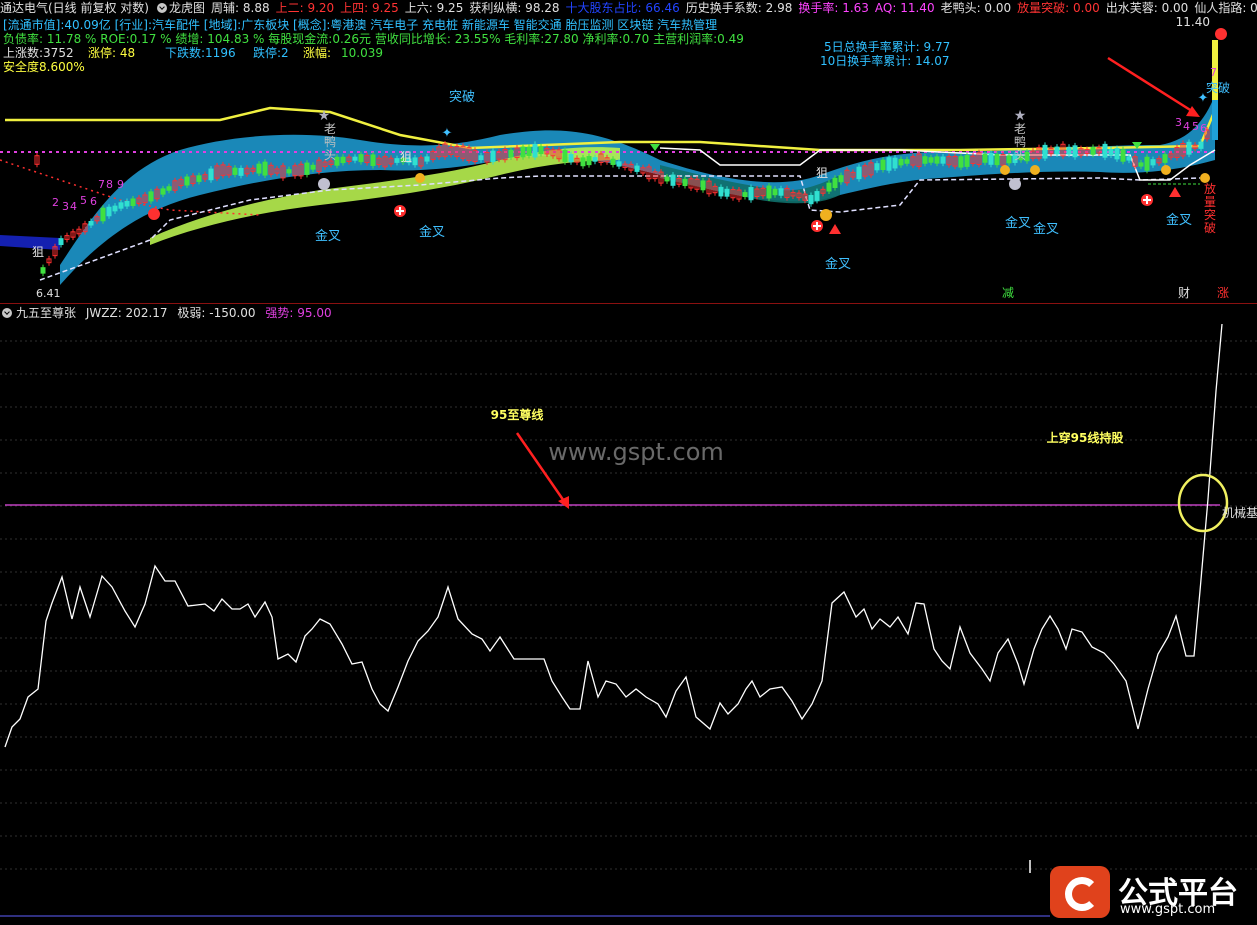 The width and height of the screenshot is (1257, 925). I want to click on sequence-digit: 3, so click(1178, 122).